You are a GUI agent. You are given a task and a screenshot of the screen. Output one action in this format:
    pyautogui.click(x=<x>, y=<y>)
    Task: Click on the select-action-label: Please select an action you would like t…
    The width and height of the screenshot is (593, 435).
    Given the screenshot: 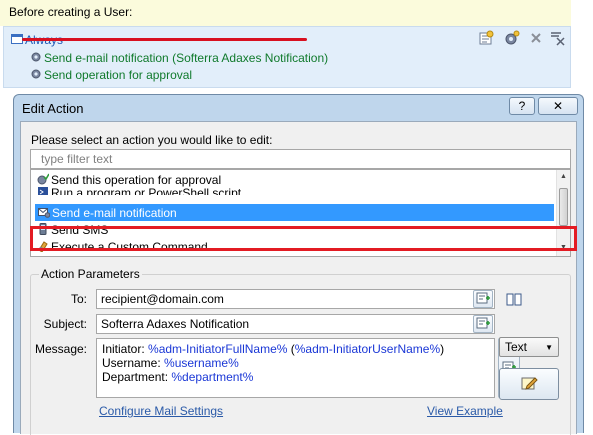 What is the action you would take?
    pyautogui.click(x=152, y=140)
    